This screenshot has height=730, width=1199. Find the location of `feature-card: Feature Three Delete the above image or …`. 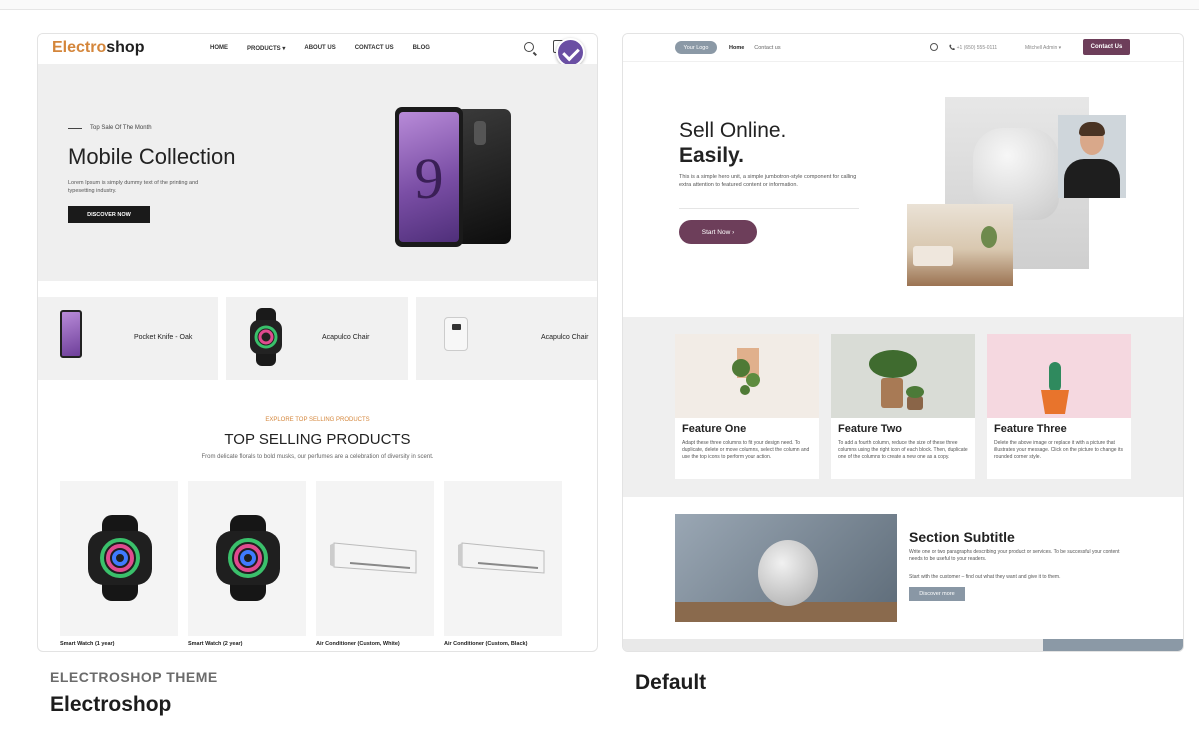

feature-card: Feature Three Delete the above image or … is located at coordinates (1059, 406).